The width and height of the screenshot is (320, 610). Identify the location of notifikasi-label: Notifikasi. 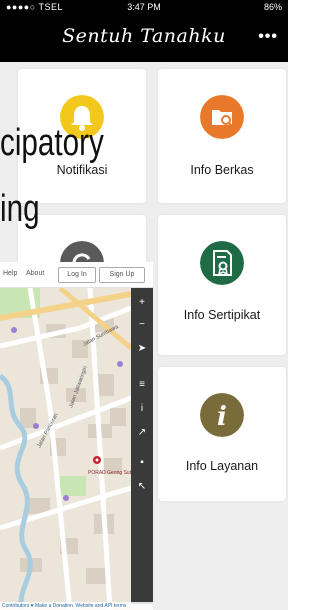
(82, 170).